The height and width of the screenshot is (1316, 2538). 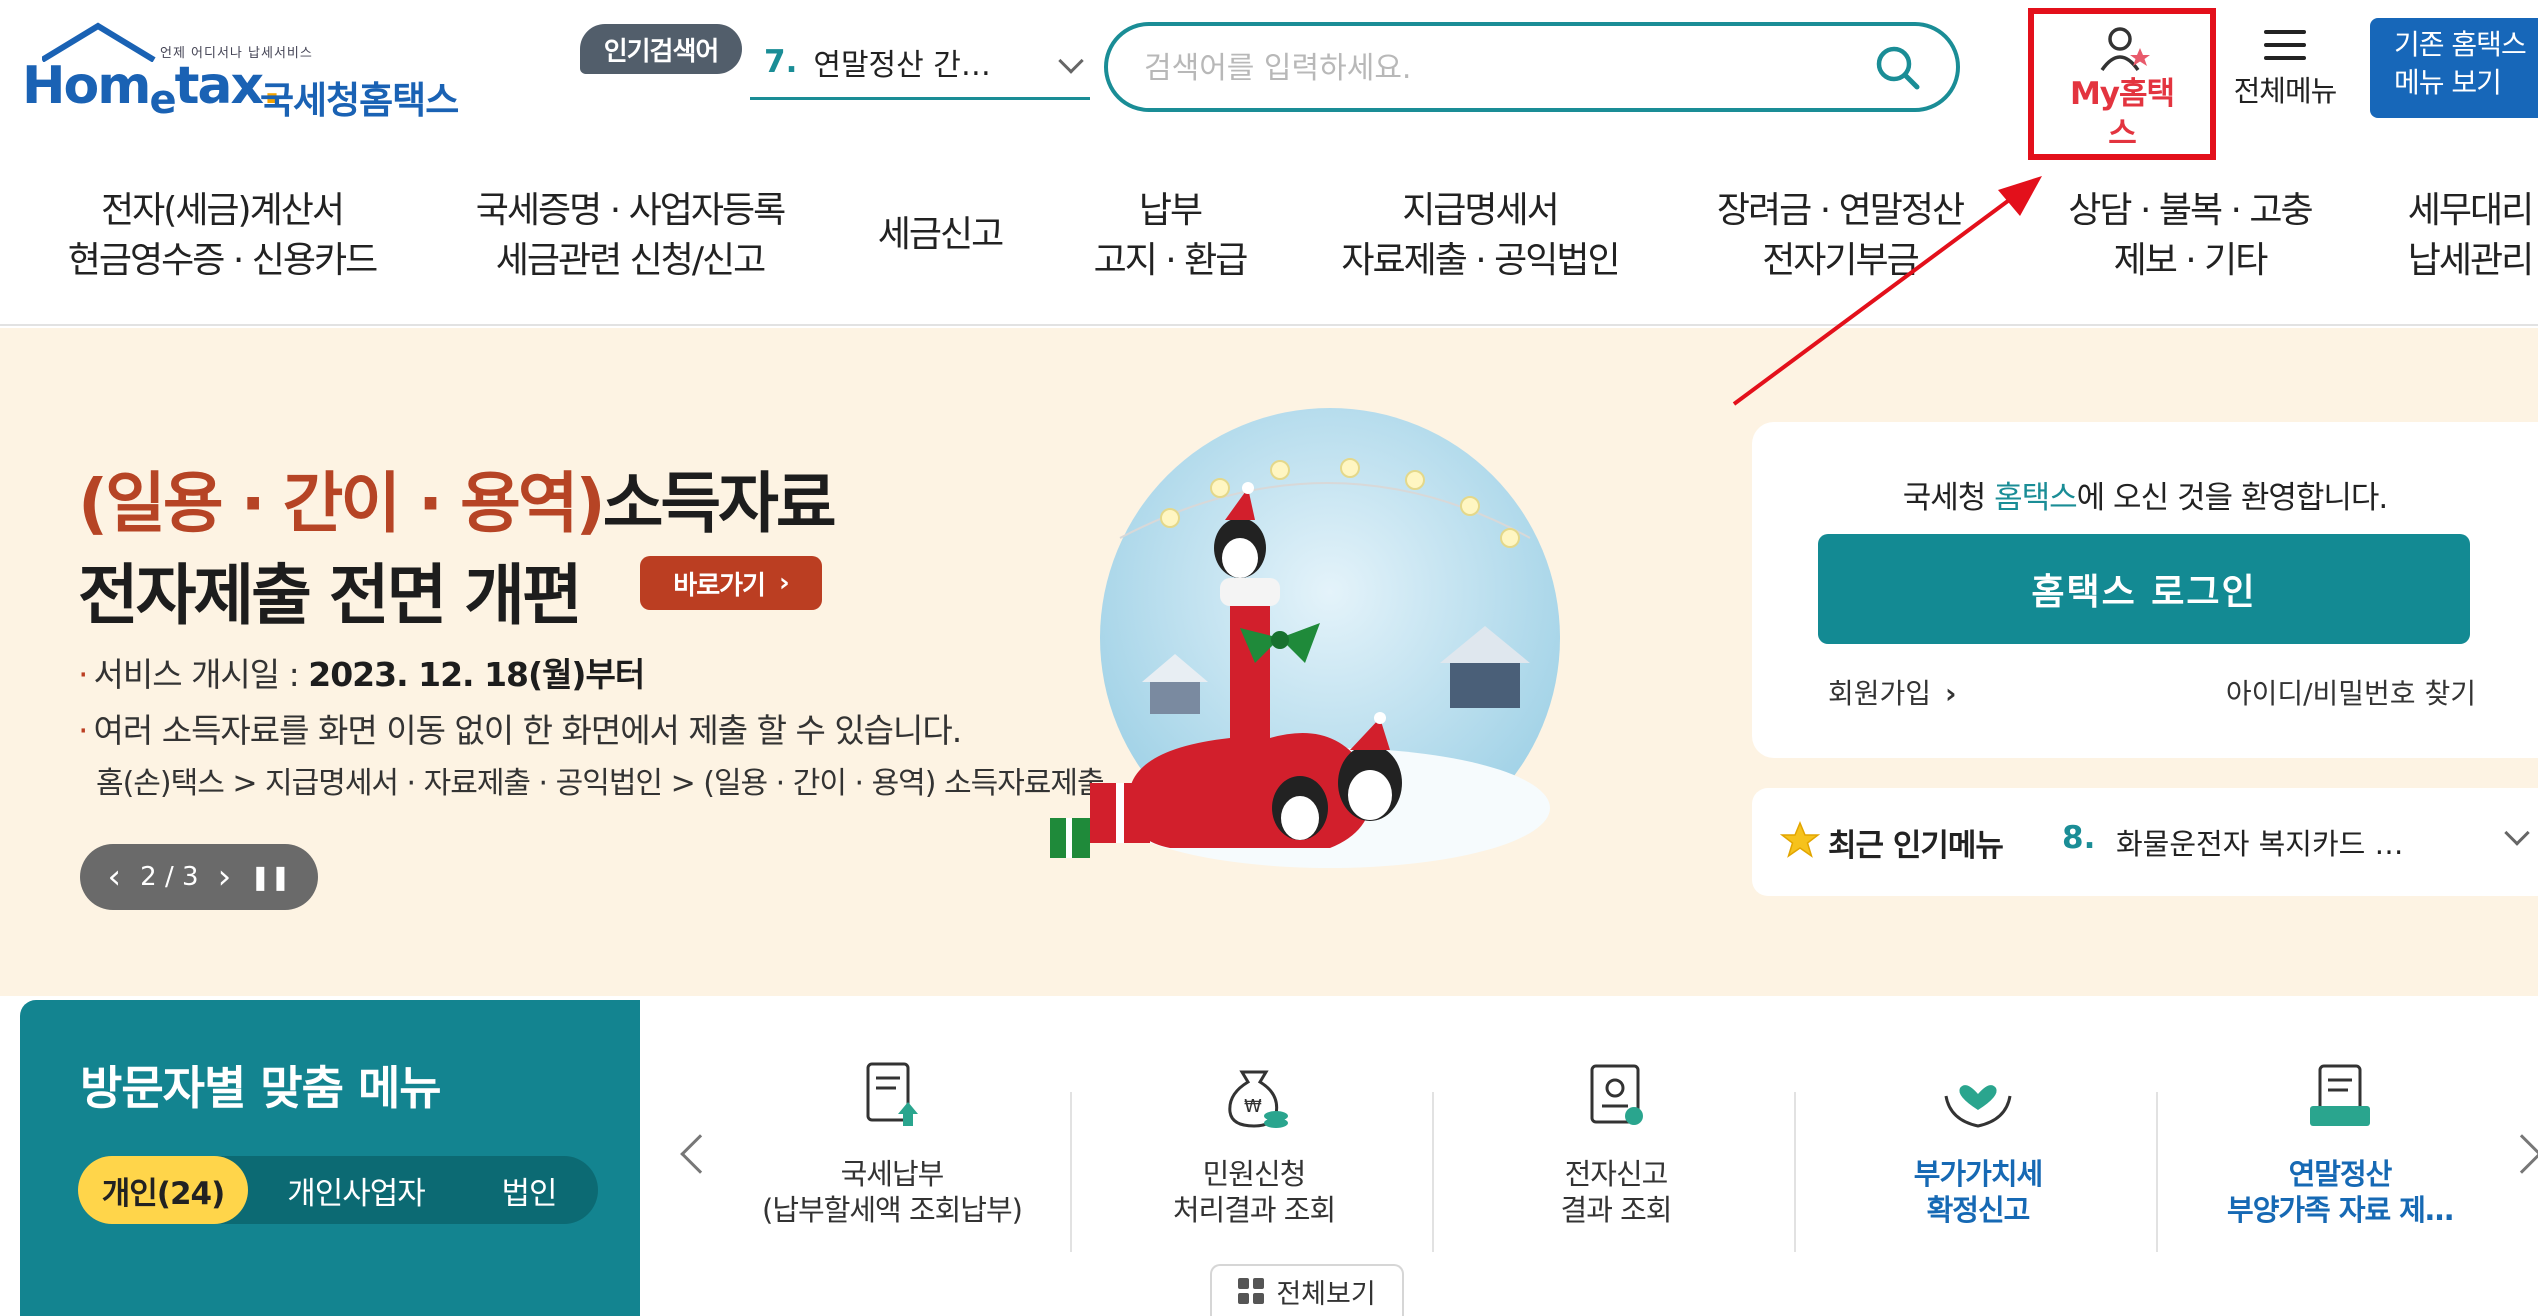 What do you see at coordinates (1254, 1142) in the screenshot?
I see `quick-item-civil-request: ₩ 민원신청 처리결과 조회` at bounding box center [1254, 1142].